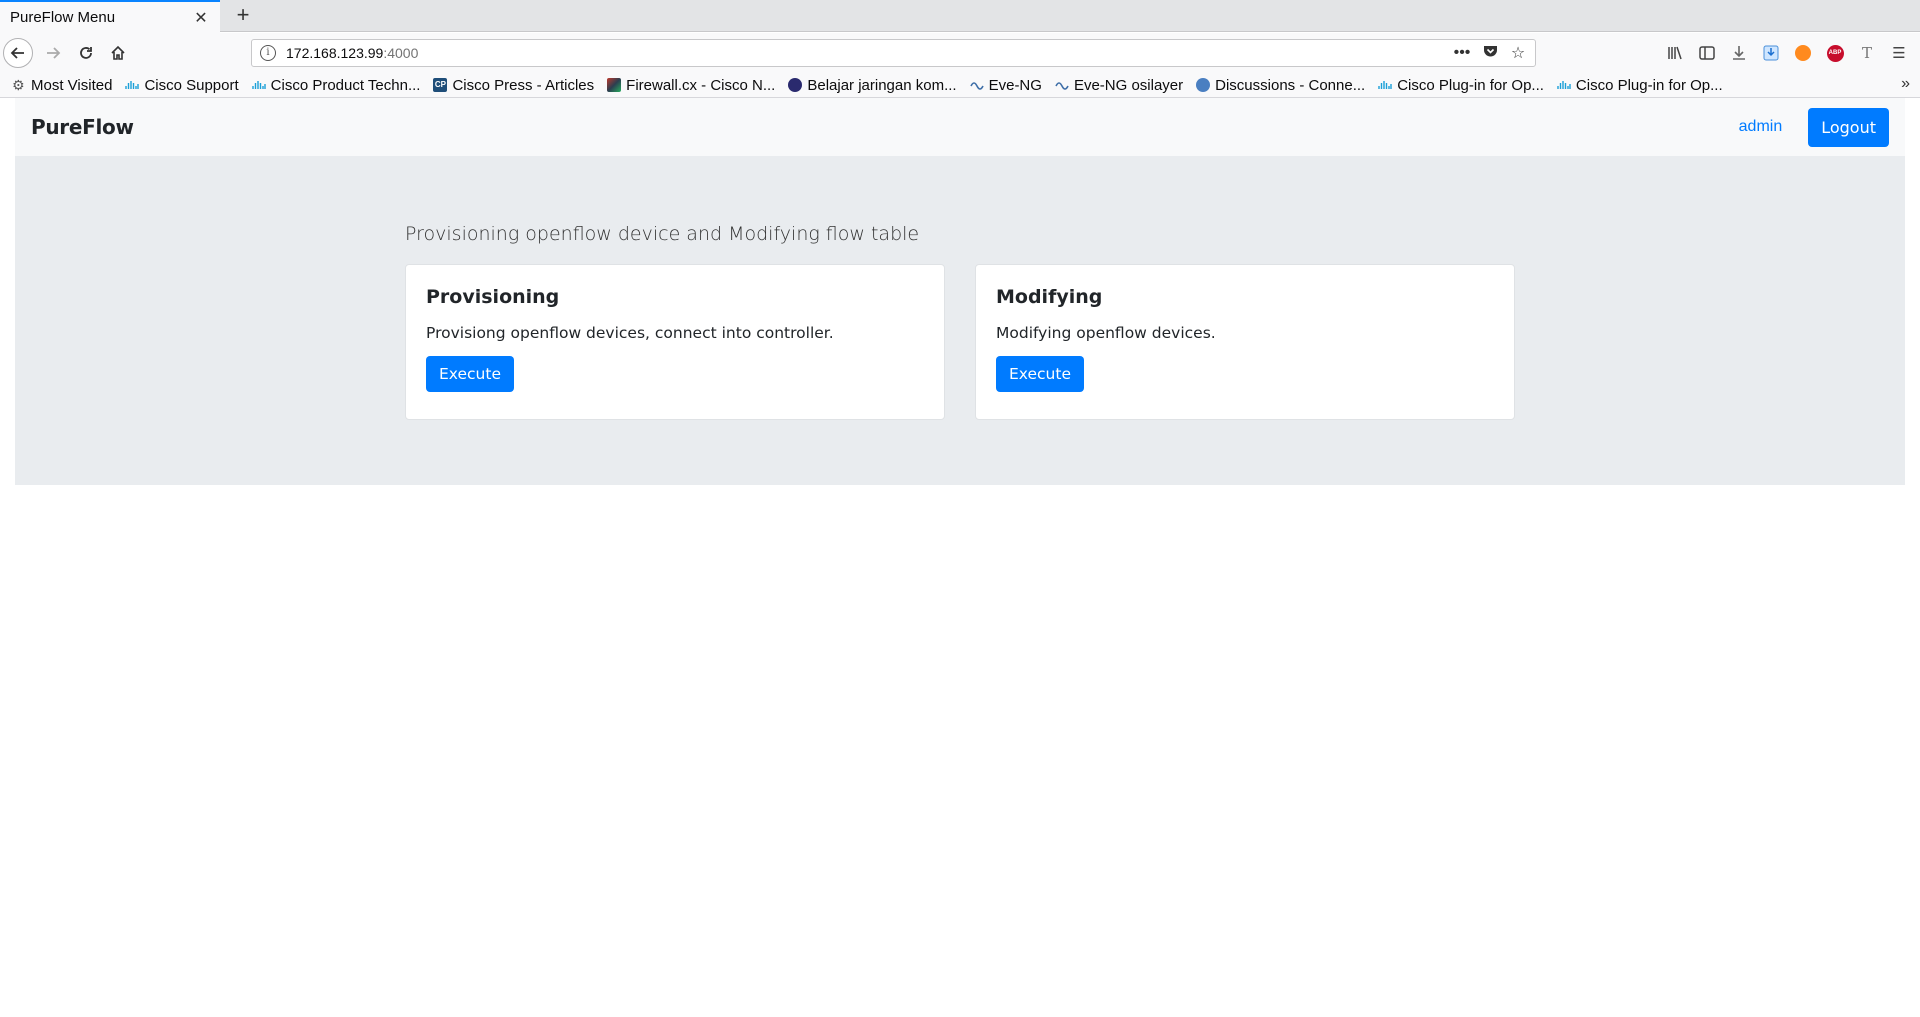  I want to click on text-extension-icon: T, so click(1867, 53).